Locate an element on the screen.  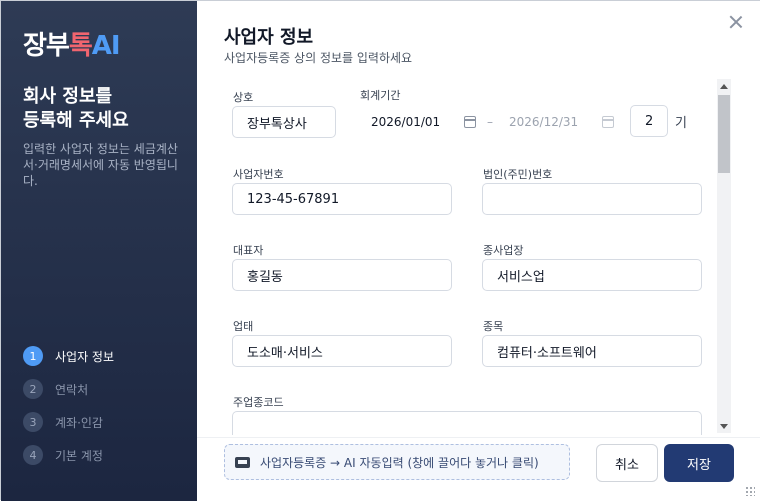
resize-grip-icon is located at coordinates (750, 491).